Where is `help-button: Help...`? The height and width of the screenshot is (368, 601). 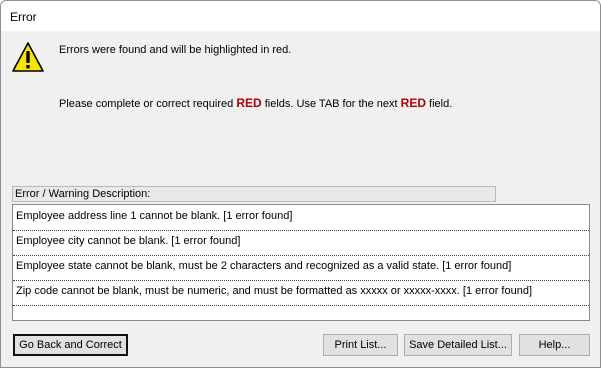
help-button: Help... is located at coordinates (554, 345).